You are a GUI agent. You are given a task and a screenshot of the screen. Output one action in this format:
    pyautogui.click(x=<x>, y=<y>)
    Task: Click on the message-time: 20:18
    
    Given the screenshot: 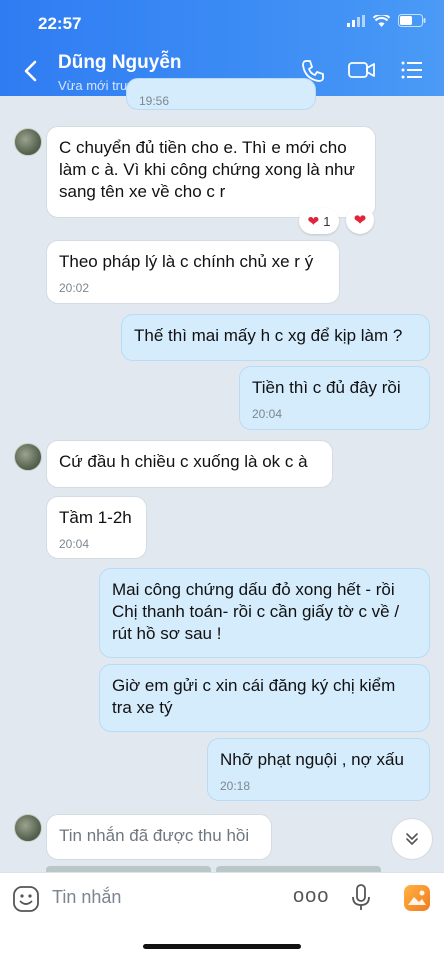 What is the action you would take?
    pyautogui.click(x=235, y=786)
    